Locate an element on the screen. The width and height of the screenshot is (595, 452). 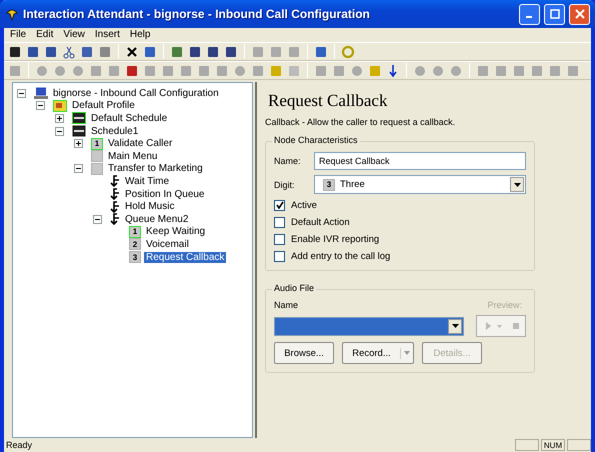
num-lock-indicator: NUM is located at coordinates (553, 445).